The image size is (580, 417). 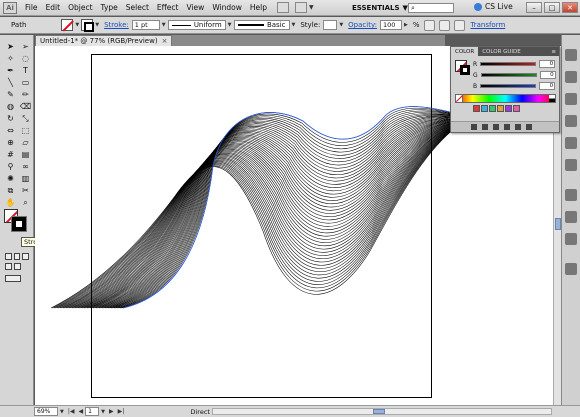 What do you see at coordinates (10, 46) in the screenshot?
I see `selection-tool-icon: ➤` at bounding box center [10, 46].